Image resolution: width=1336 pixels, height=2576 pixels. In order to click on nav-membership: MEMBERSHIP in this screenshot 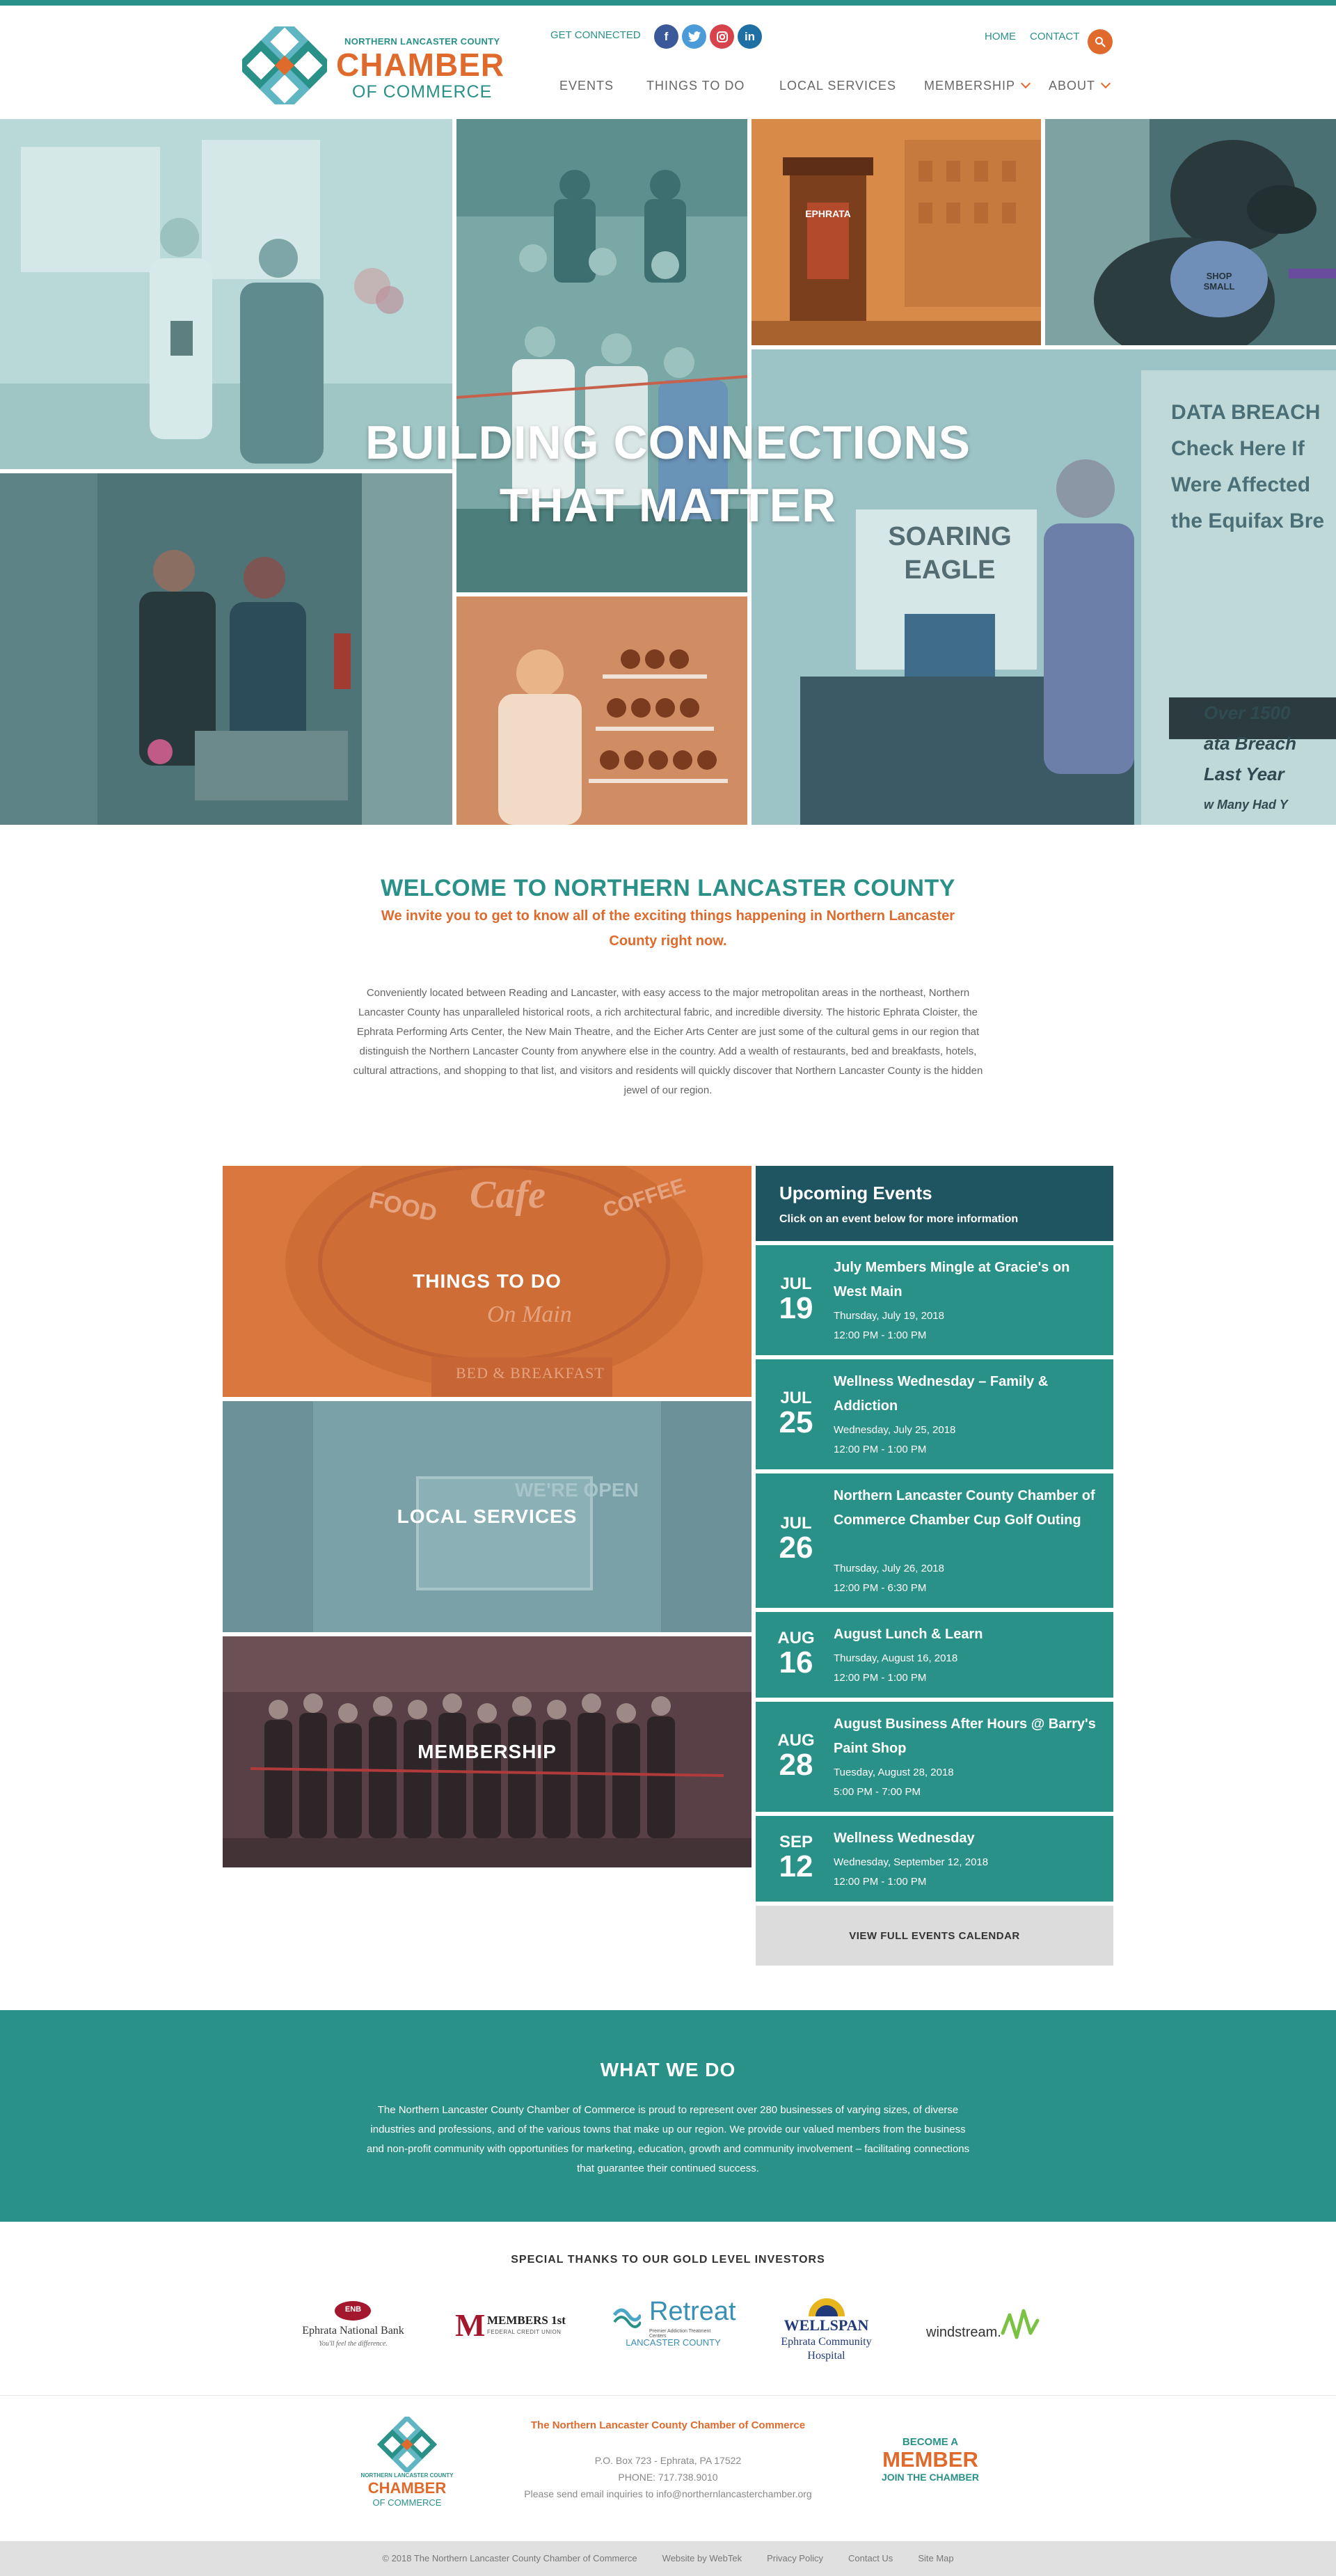, I will do `click(977, 85)`.